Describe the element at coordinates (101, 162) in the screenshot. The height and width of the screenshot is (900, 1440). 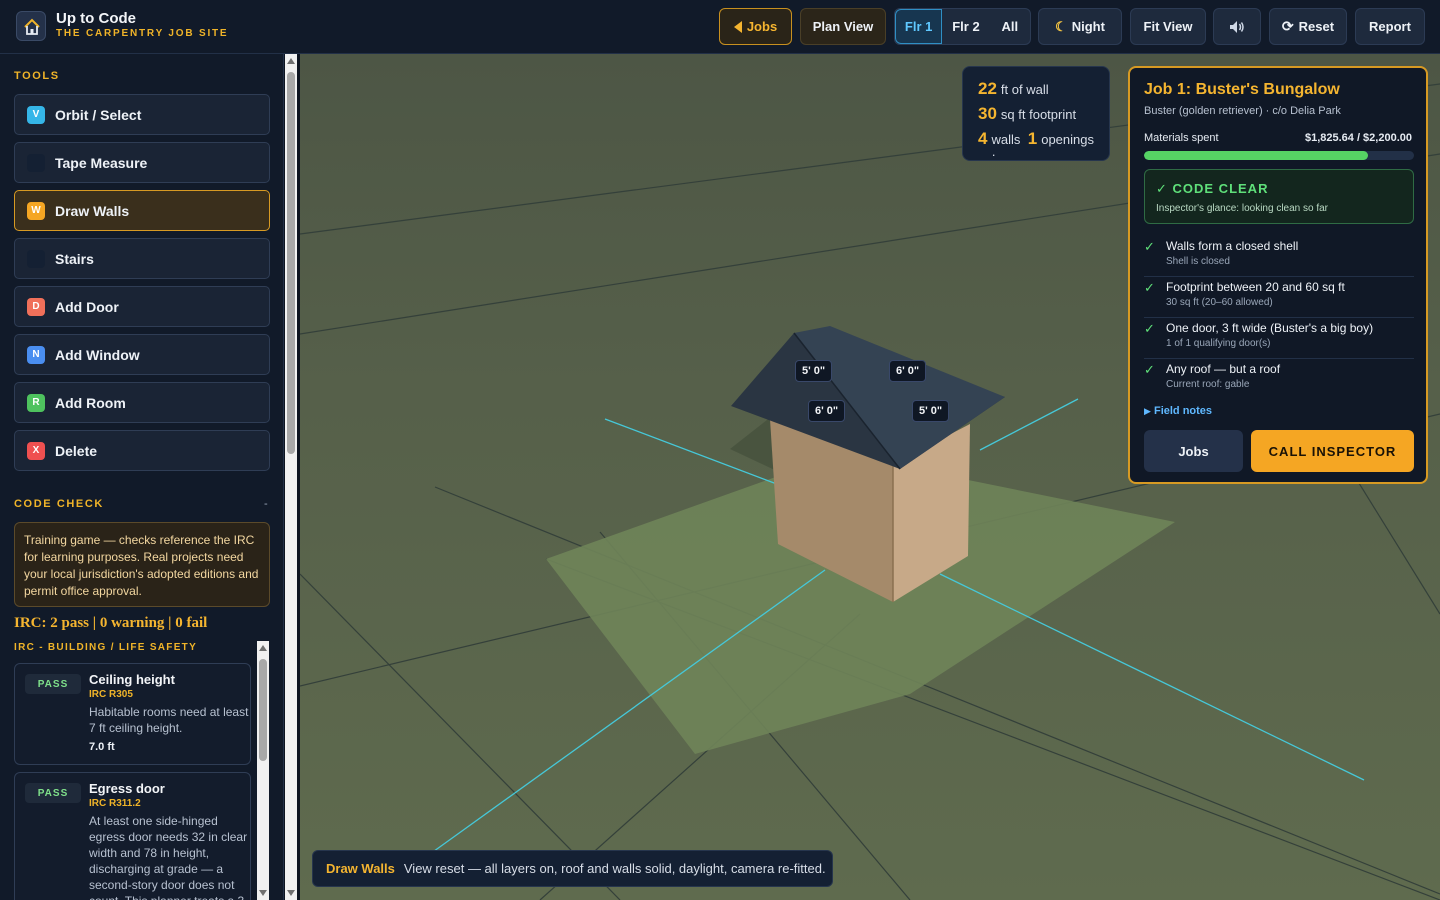
I see `tool-label: Tape Measure` at that location.